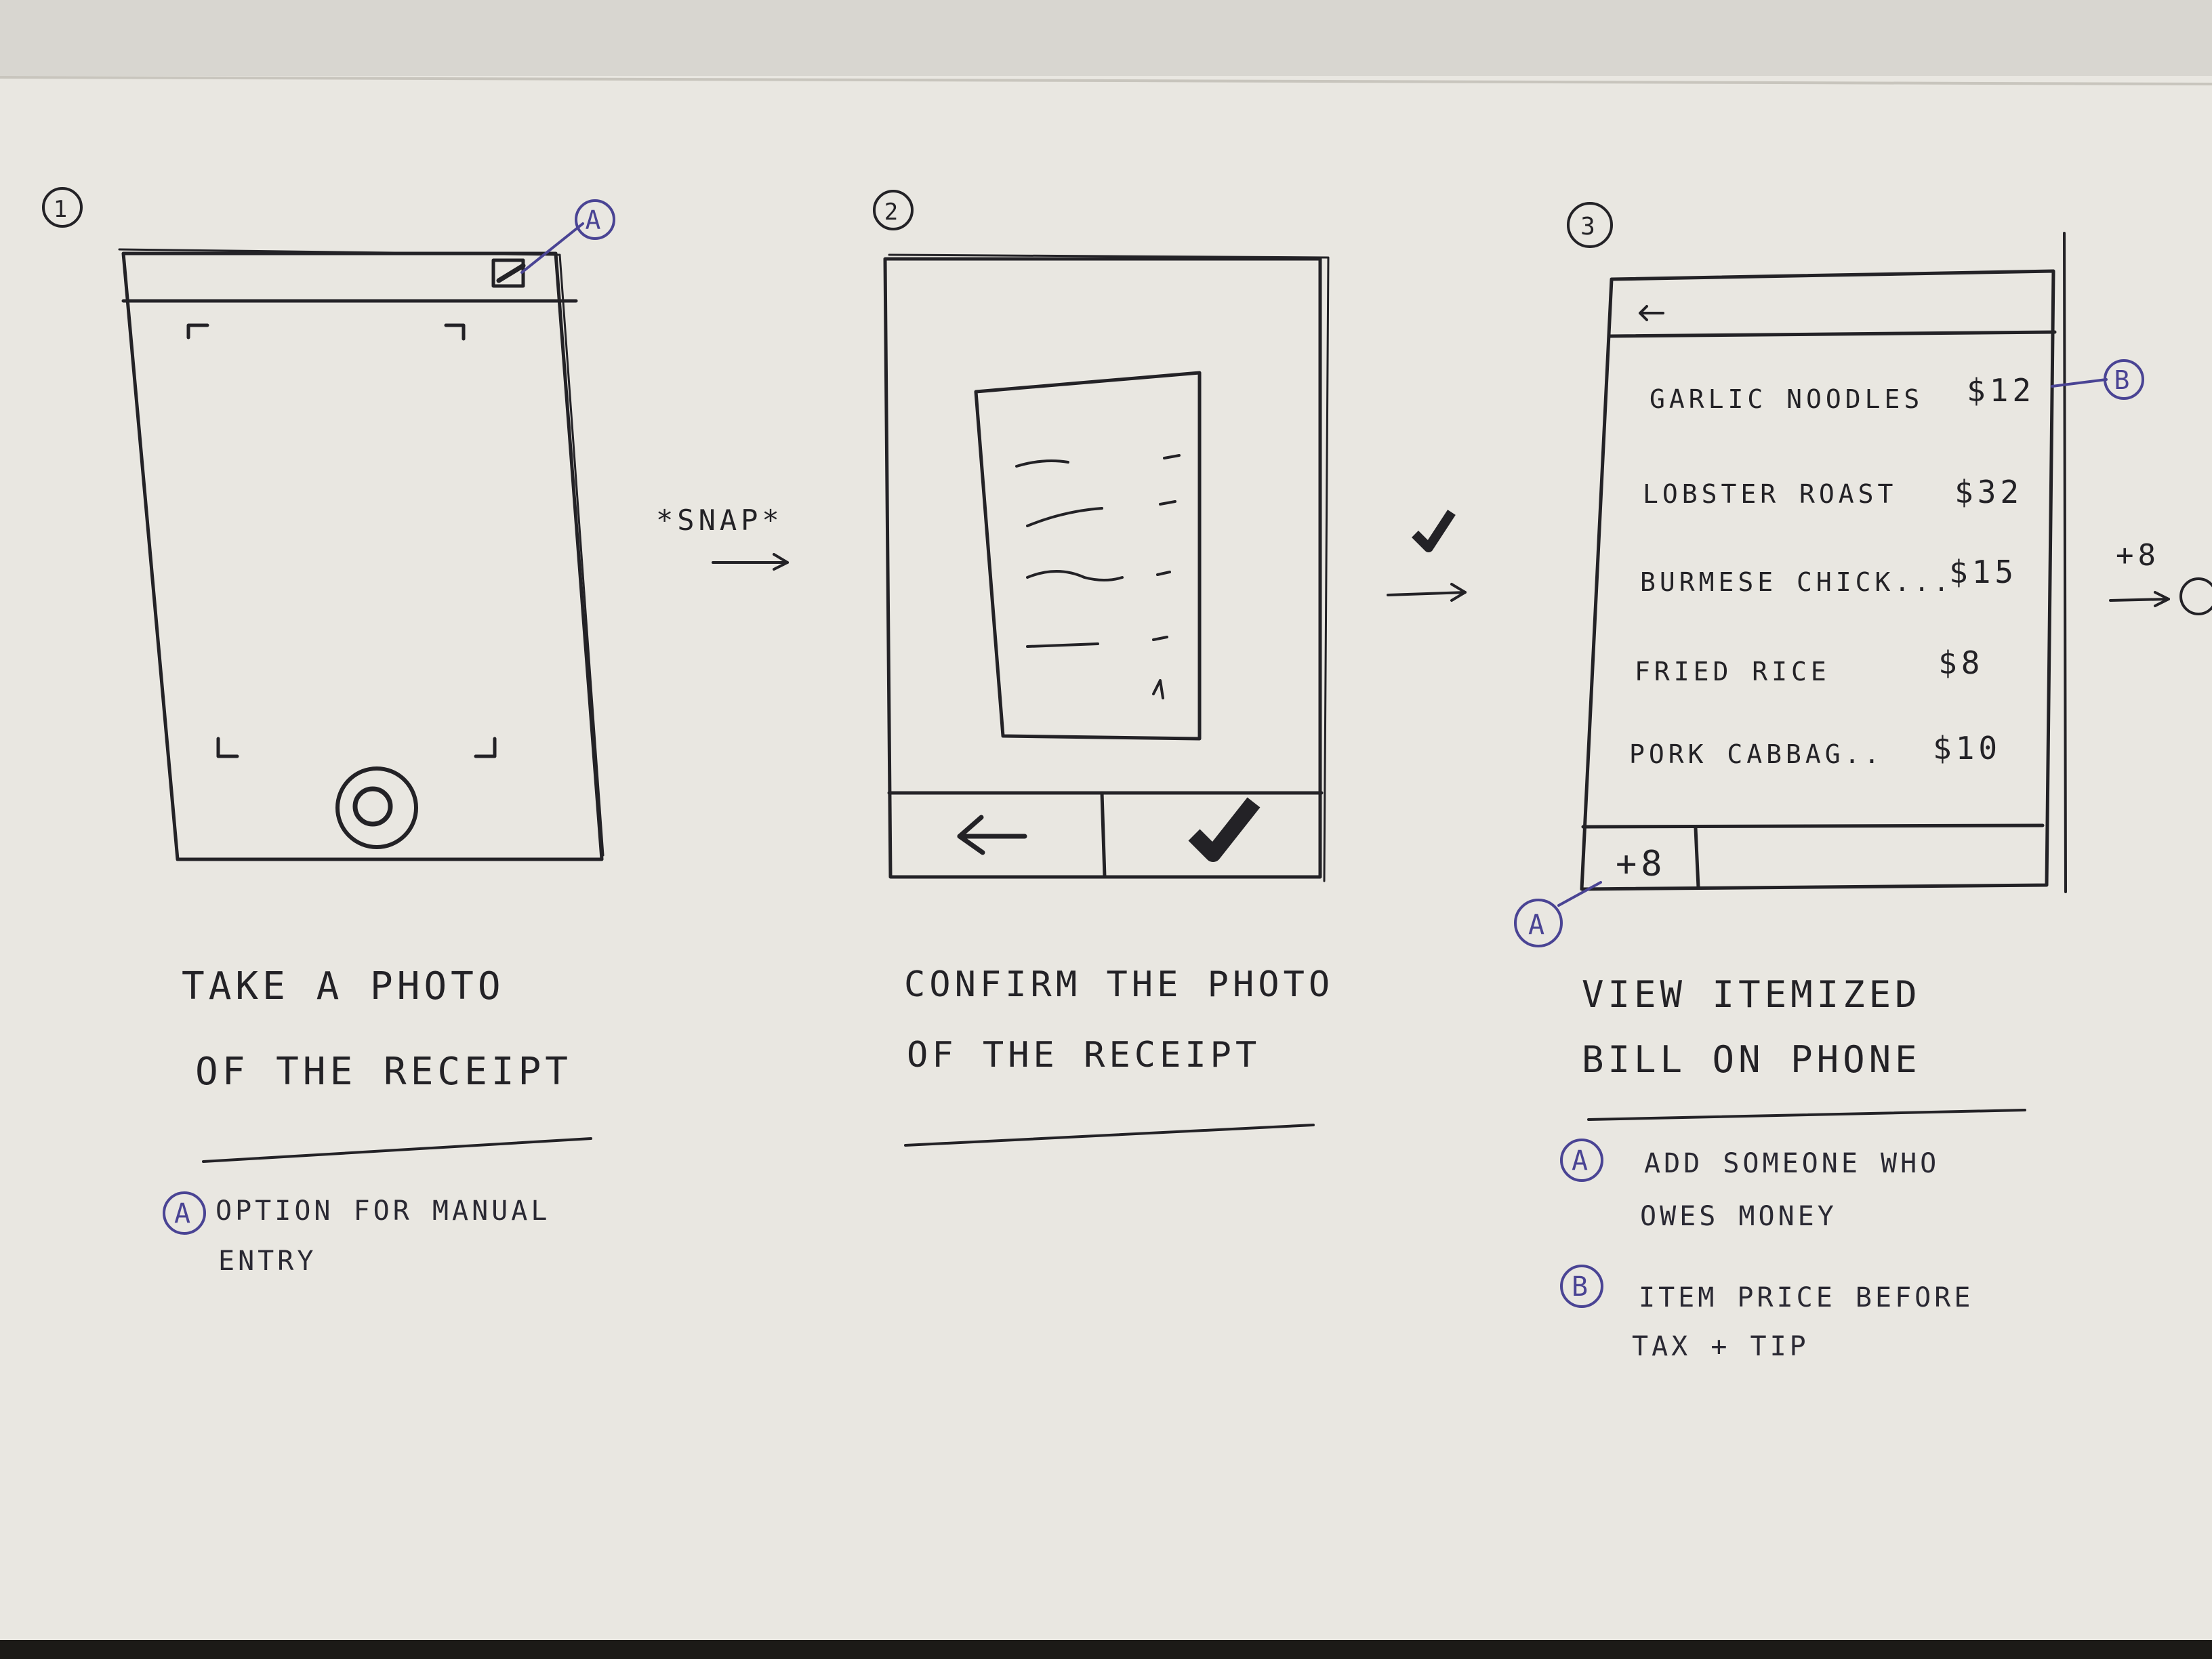  I want to click on confirm-button, so click(1212, 836).